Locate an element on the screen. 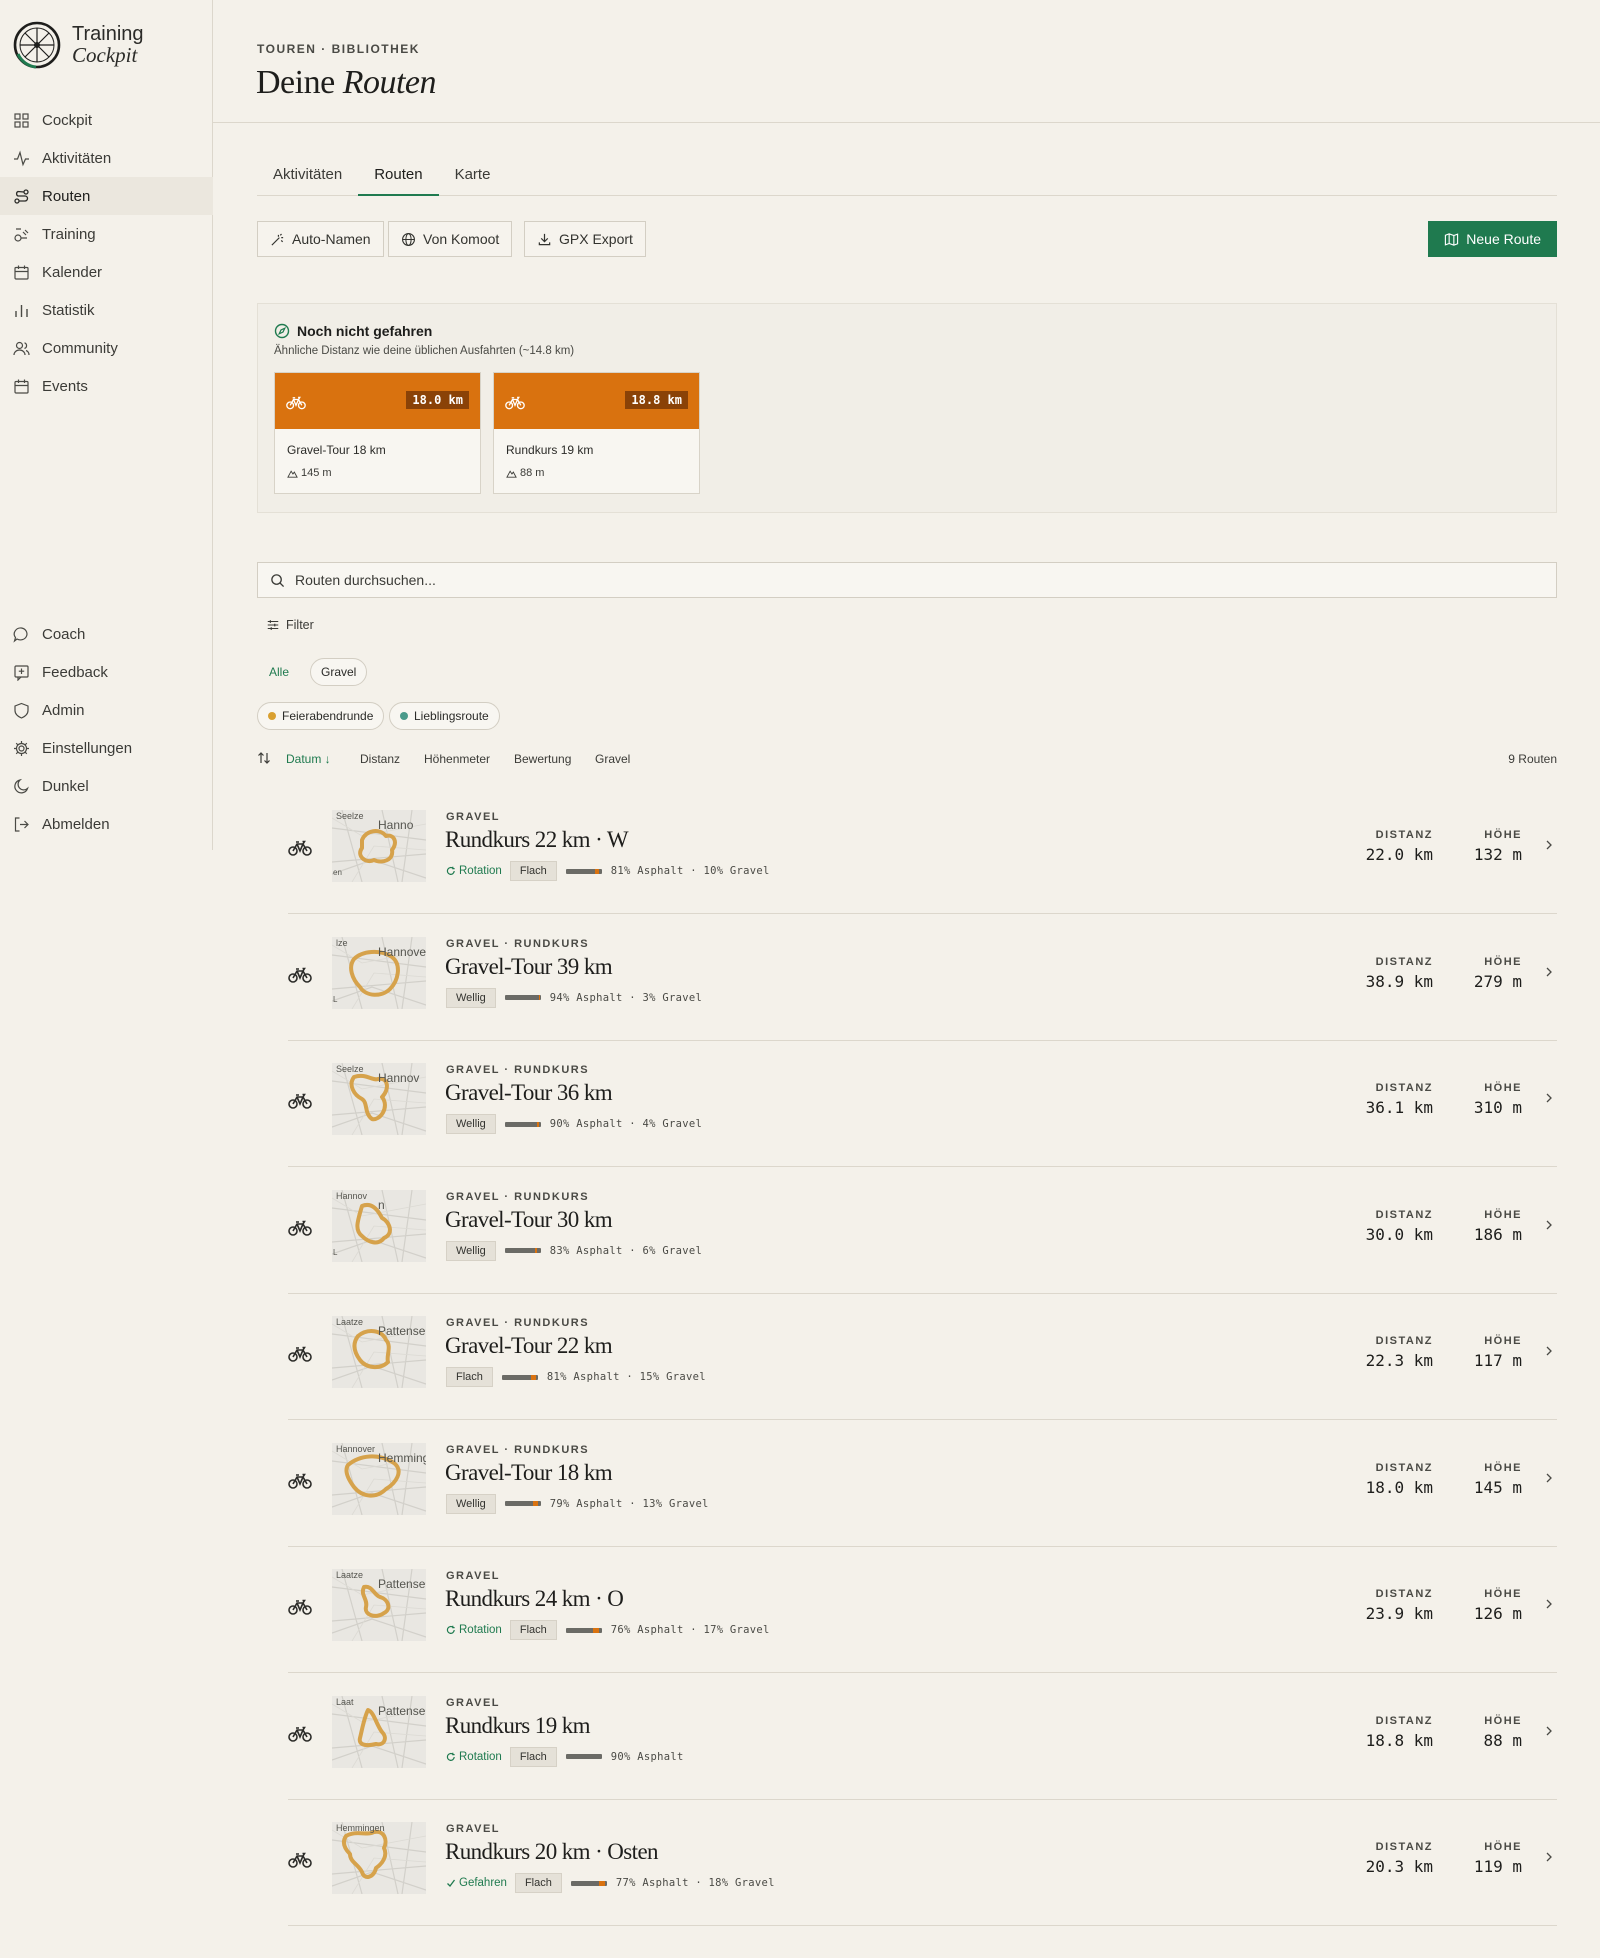 The image size is (1600, 1958). wheel-logo-icon is located at coordinates (37, 45).